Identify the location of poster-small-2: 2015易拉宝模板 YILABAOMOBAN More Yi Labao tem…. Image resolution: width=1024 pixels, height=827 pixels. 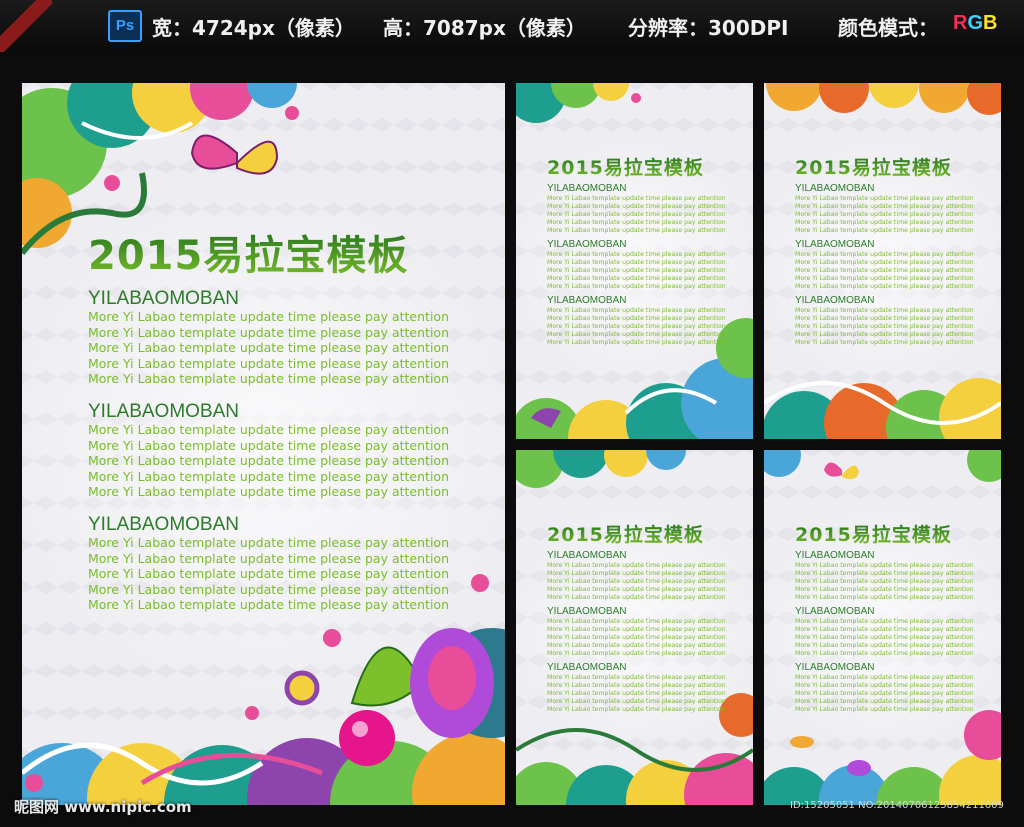
(882, 261).